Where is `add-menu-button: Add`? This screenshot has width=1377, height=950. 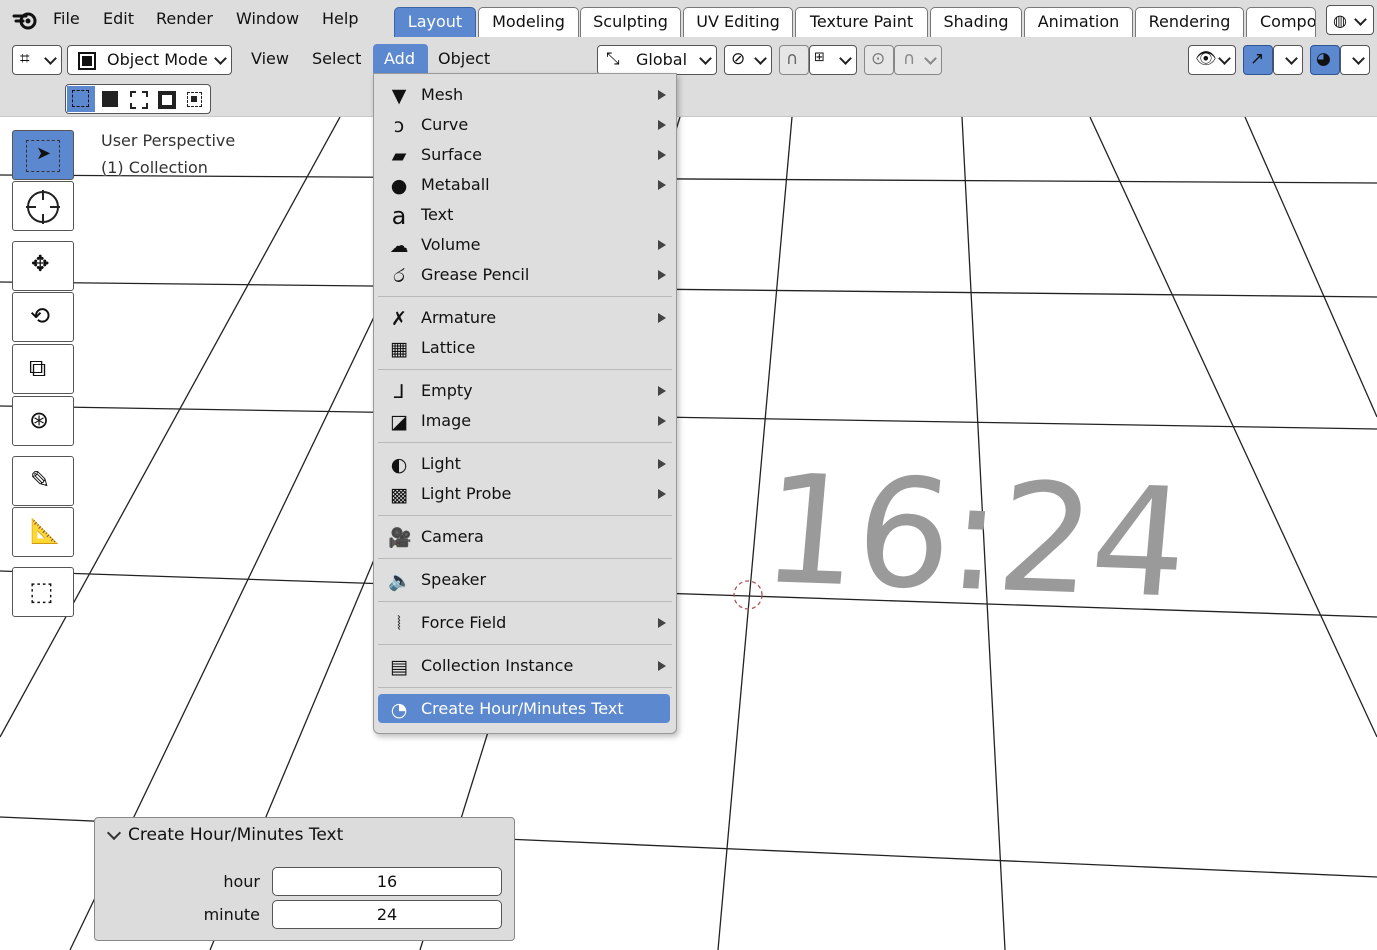 add-menu-button: Add is located at coordinates (400, 59).